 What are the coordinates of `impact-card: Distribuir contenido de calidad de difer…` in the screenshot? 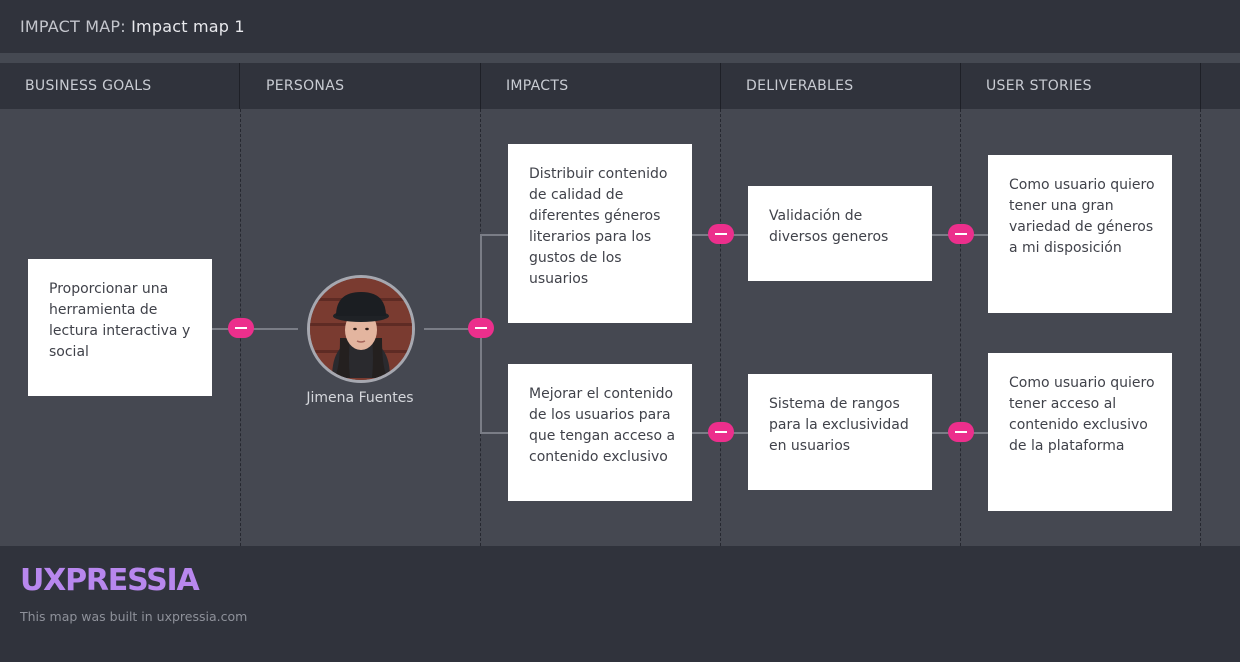 It's located at (600, 233).